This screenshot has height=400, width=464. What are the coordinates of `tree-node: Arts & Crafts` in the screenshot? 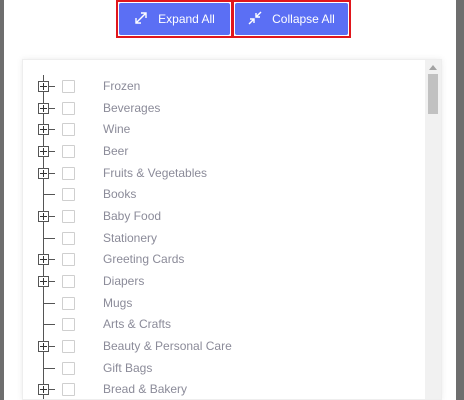 It's located at (223, 324).